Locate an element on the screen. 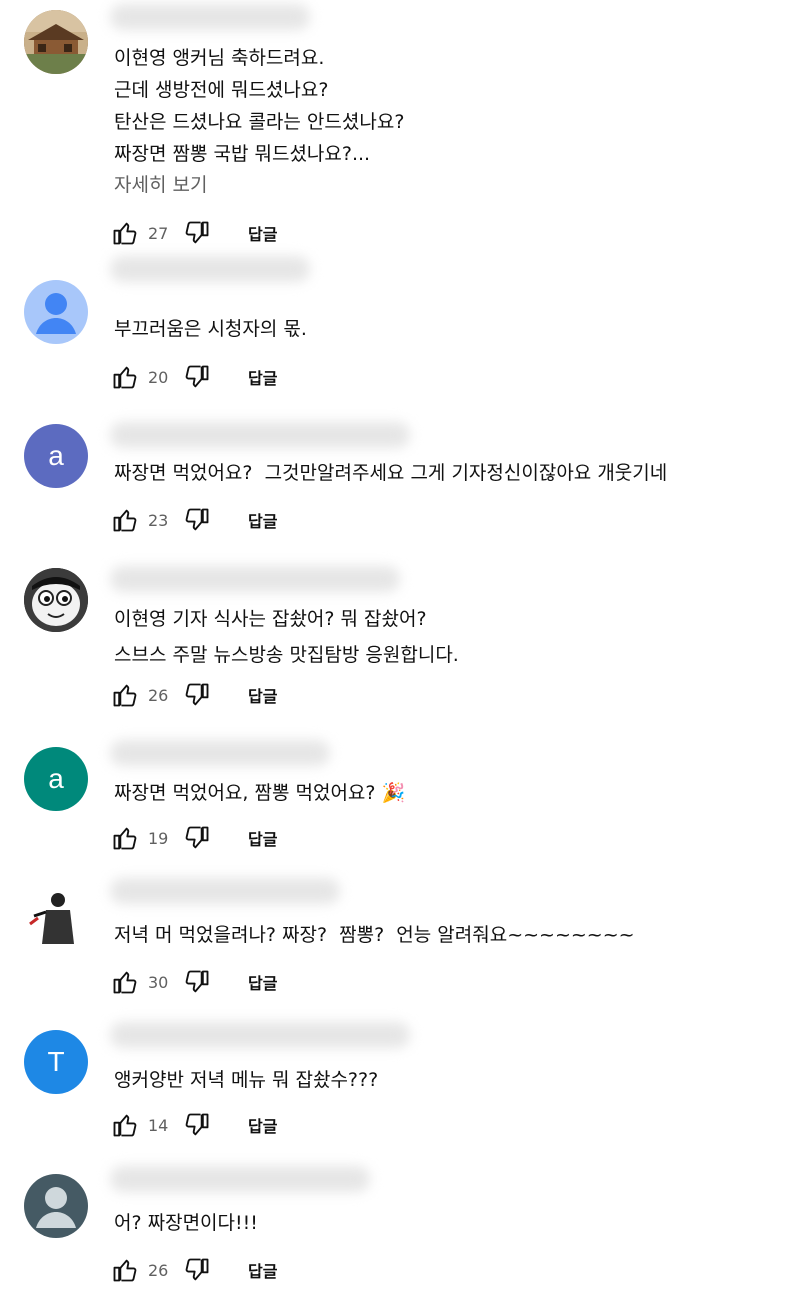 The height and width of the screenshot is (1298, 800). avatar-letter: T is located at coordinates (56, 1061).